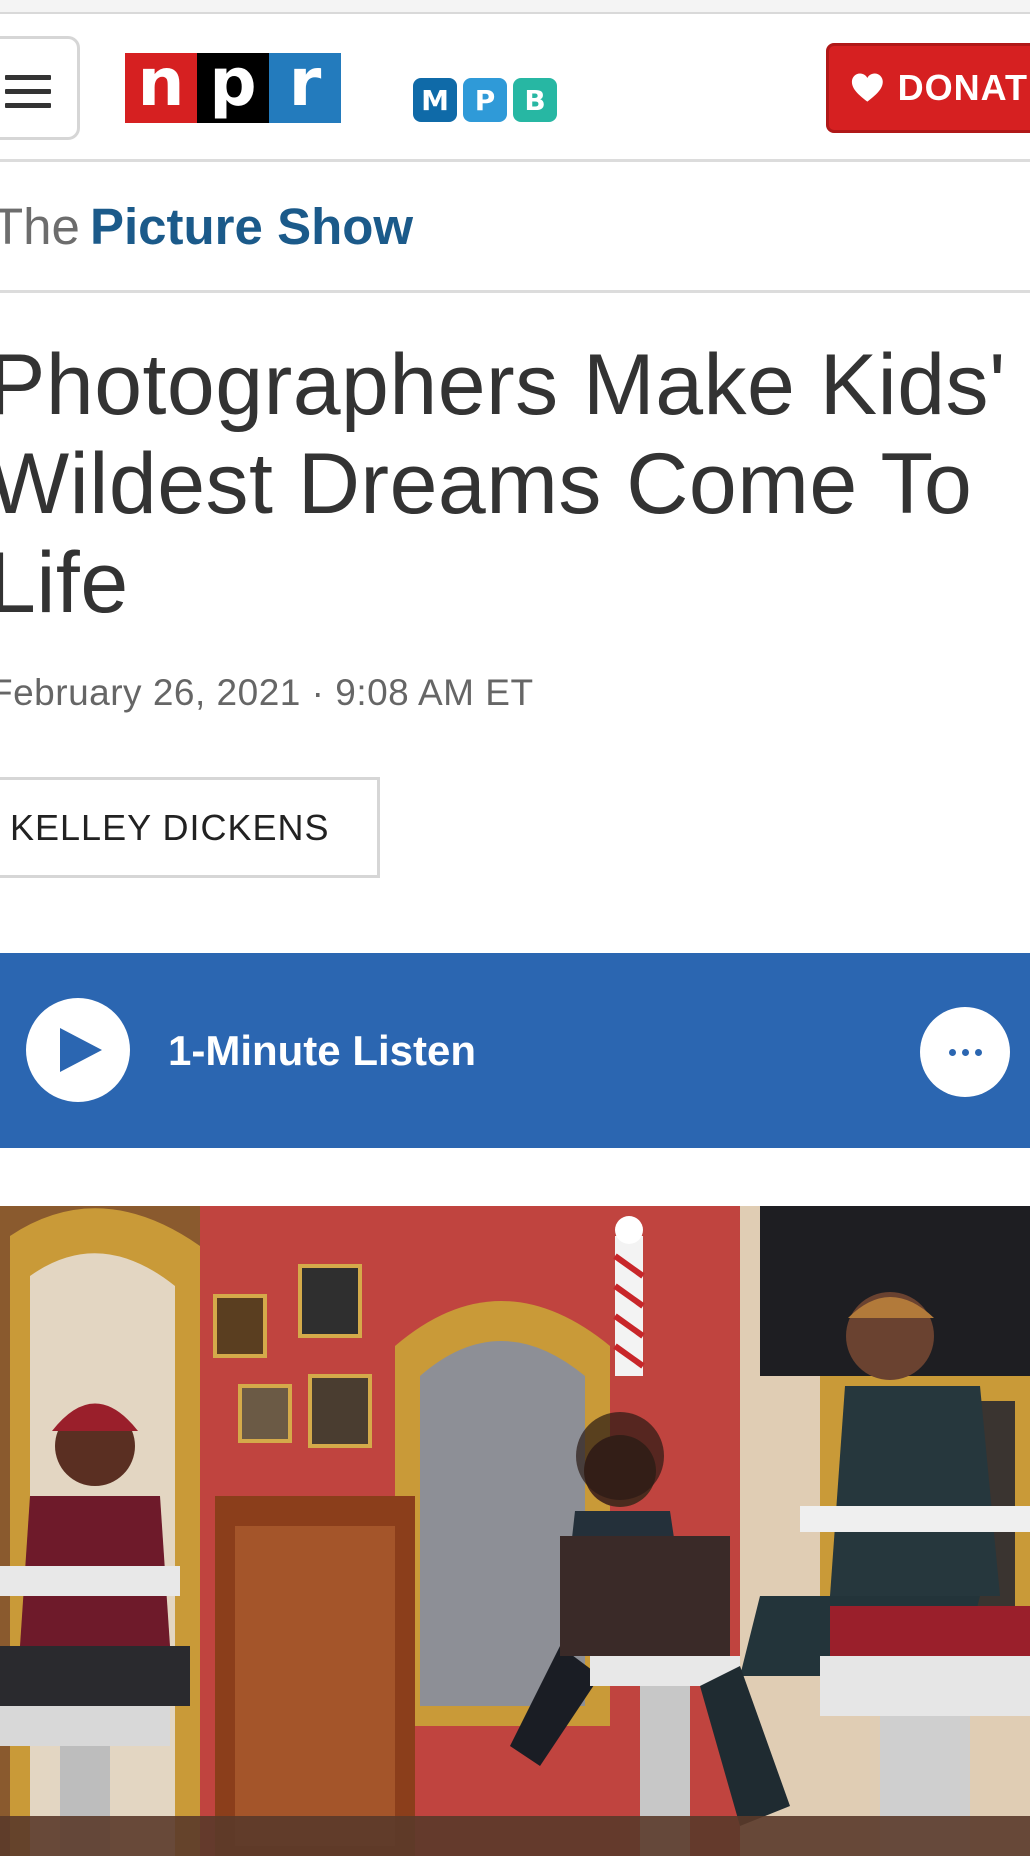 The height and width of the screenshot is (1856, 1030). I want to click on site-header: n p r M P B DONATE, so click(515, 88).